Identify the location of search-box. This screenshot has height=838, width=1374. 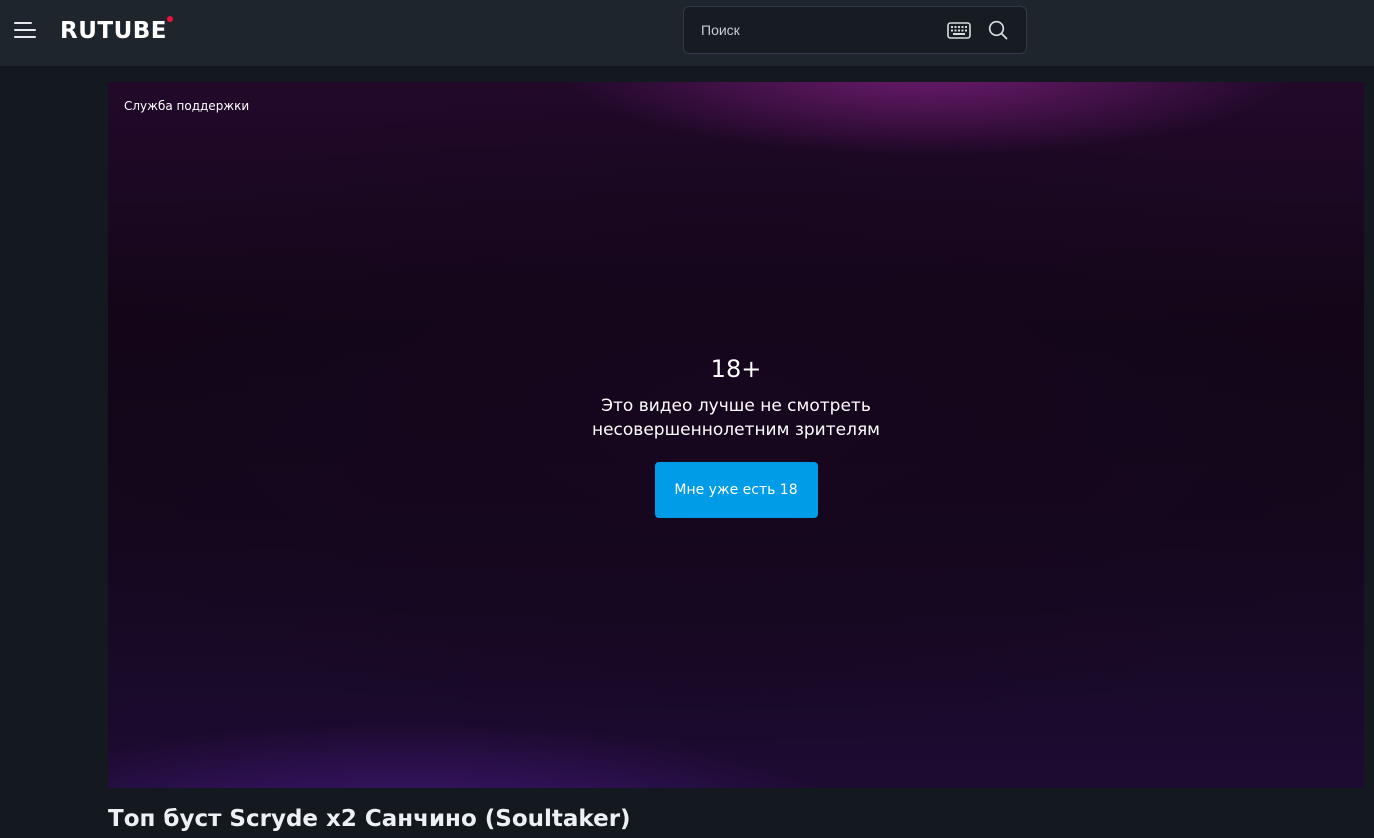
(855, 30).